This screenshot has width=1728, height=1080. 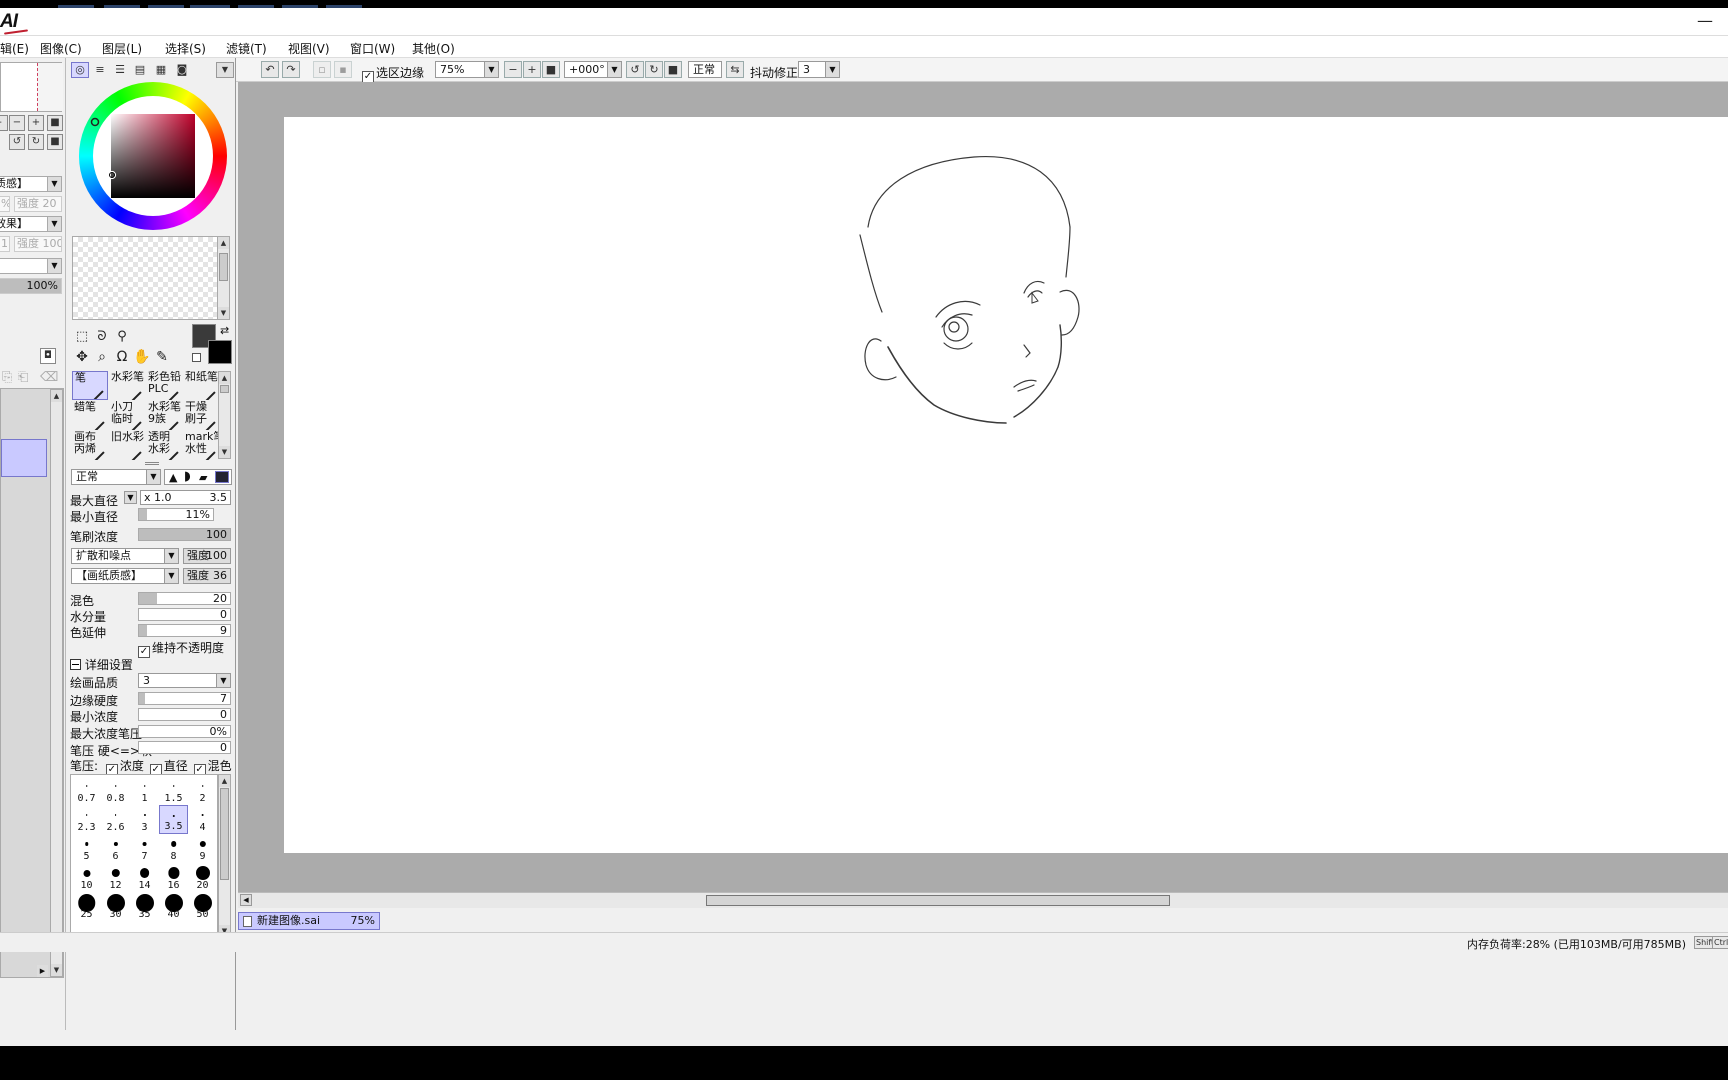 I want to click on deselect-button: ▫, so click(x=322, y=69).